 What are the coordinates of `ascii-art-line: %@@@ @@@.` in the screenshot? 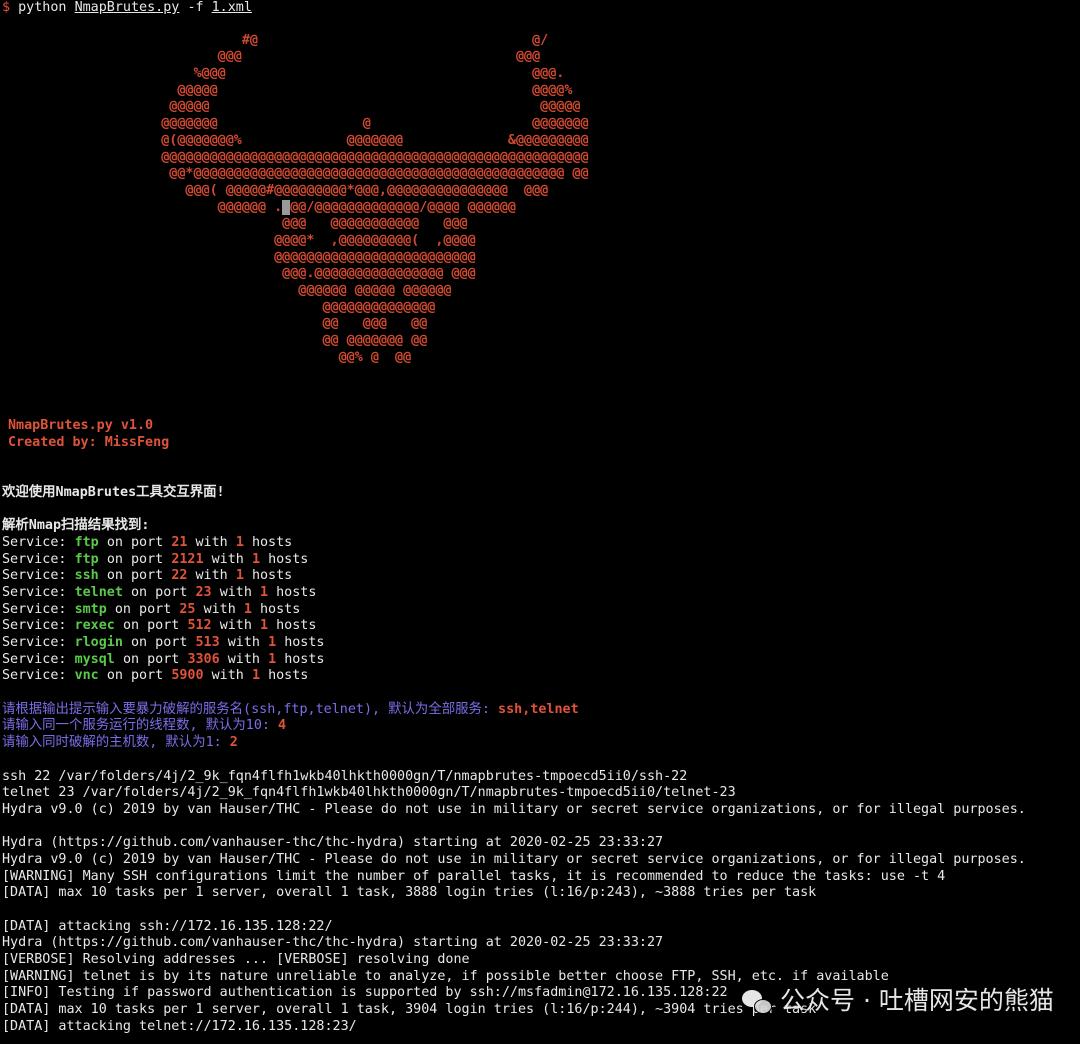 It's located at (282, 74).